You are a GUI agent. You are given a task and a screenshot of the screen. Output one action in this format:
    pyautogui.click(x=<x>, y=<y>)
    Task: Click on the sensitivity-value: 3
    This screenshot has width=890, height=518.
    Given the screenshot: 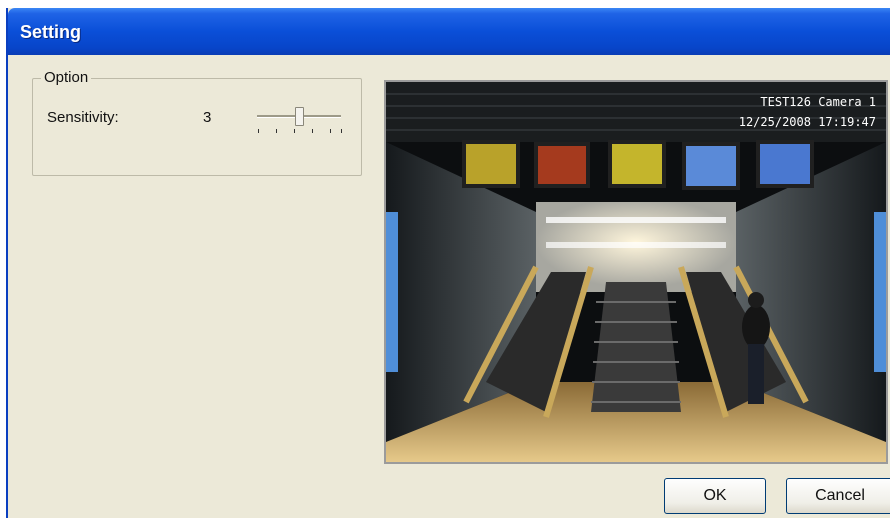 What is the action you would take?
    pyautogui.click(x=207, y=117)
    